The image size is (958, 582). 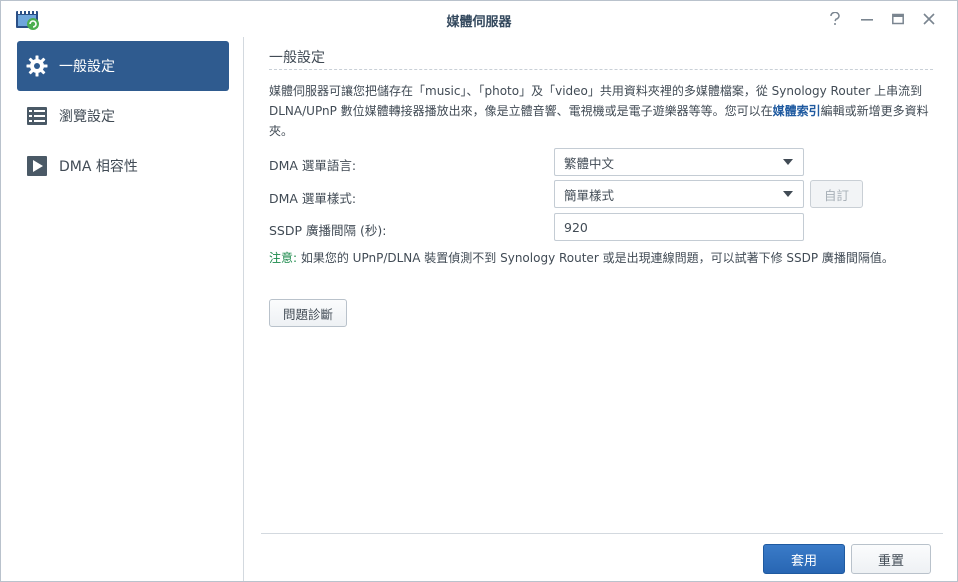 I want to click on menu-language-value: 繁體中文, so click(x=589, y=163).